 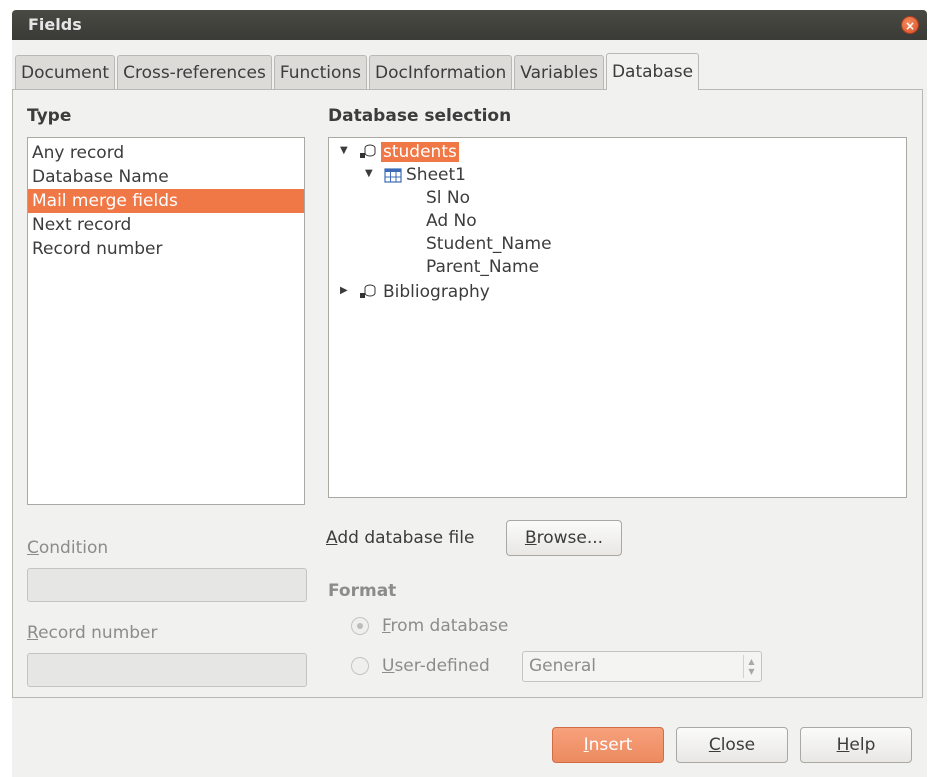 I want to click on type-item-next-record: Next record, so click(x=166, y=225).